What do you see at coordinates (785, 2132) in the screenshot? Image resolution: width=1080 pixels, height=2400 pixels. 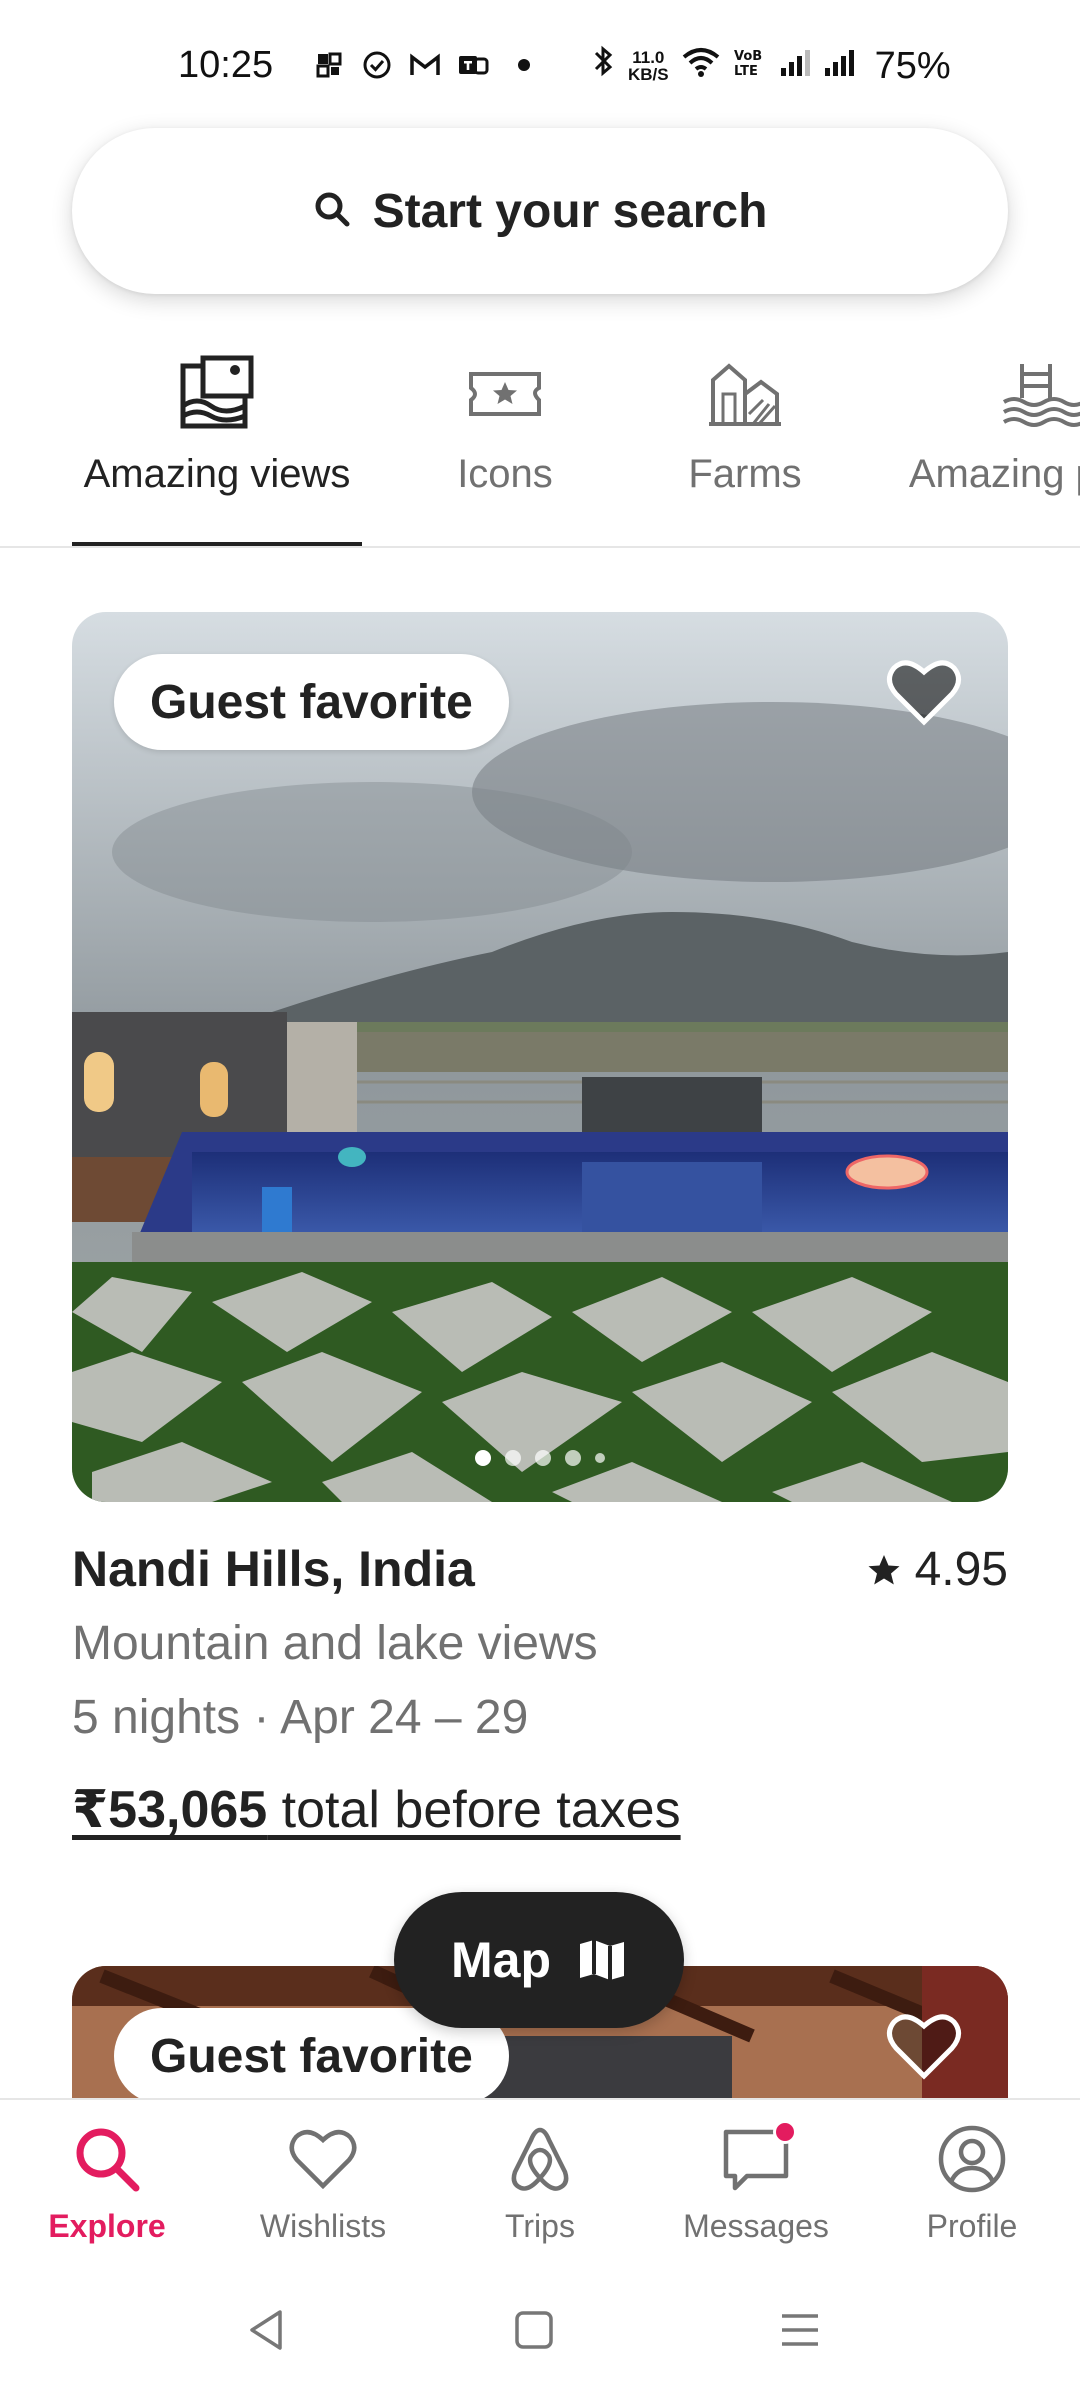 I see `notification-dot` at bounding box center [785, 2132].